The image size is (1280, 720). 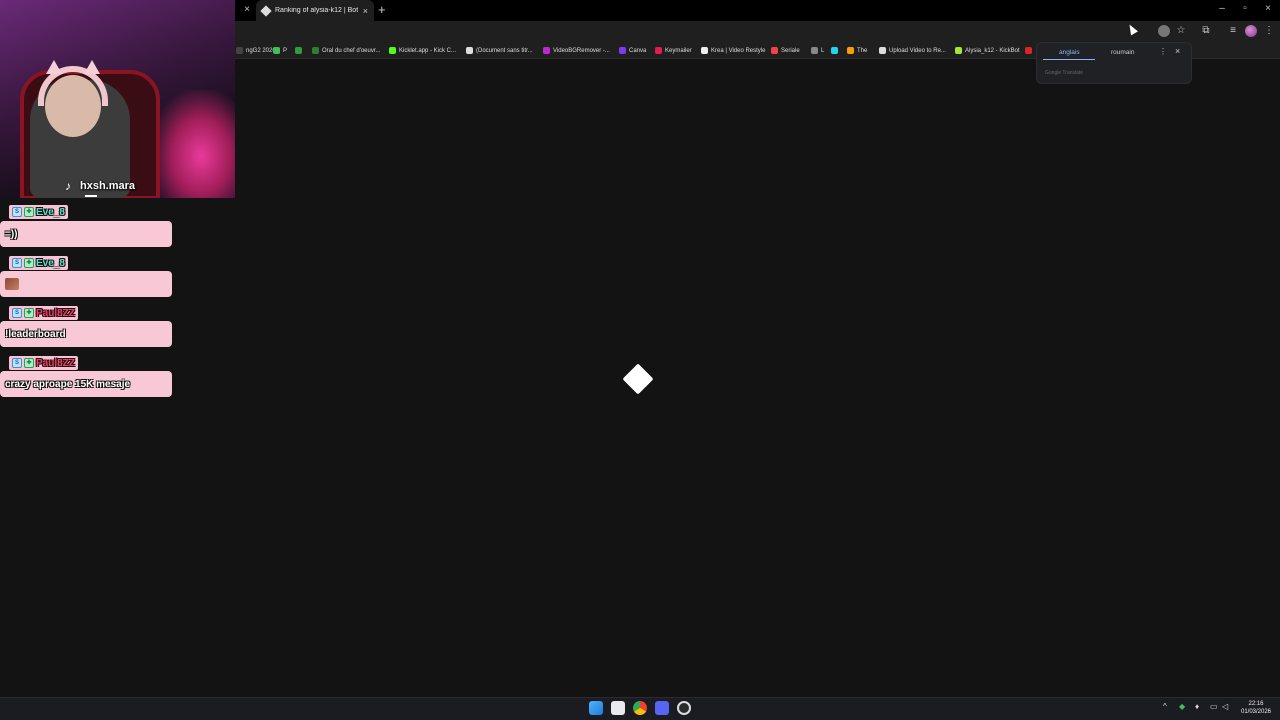 I want to click on translate-close-button: ×, so click(x=1177, y=51).